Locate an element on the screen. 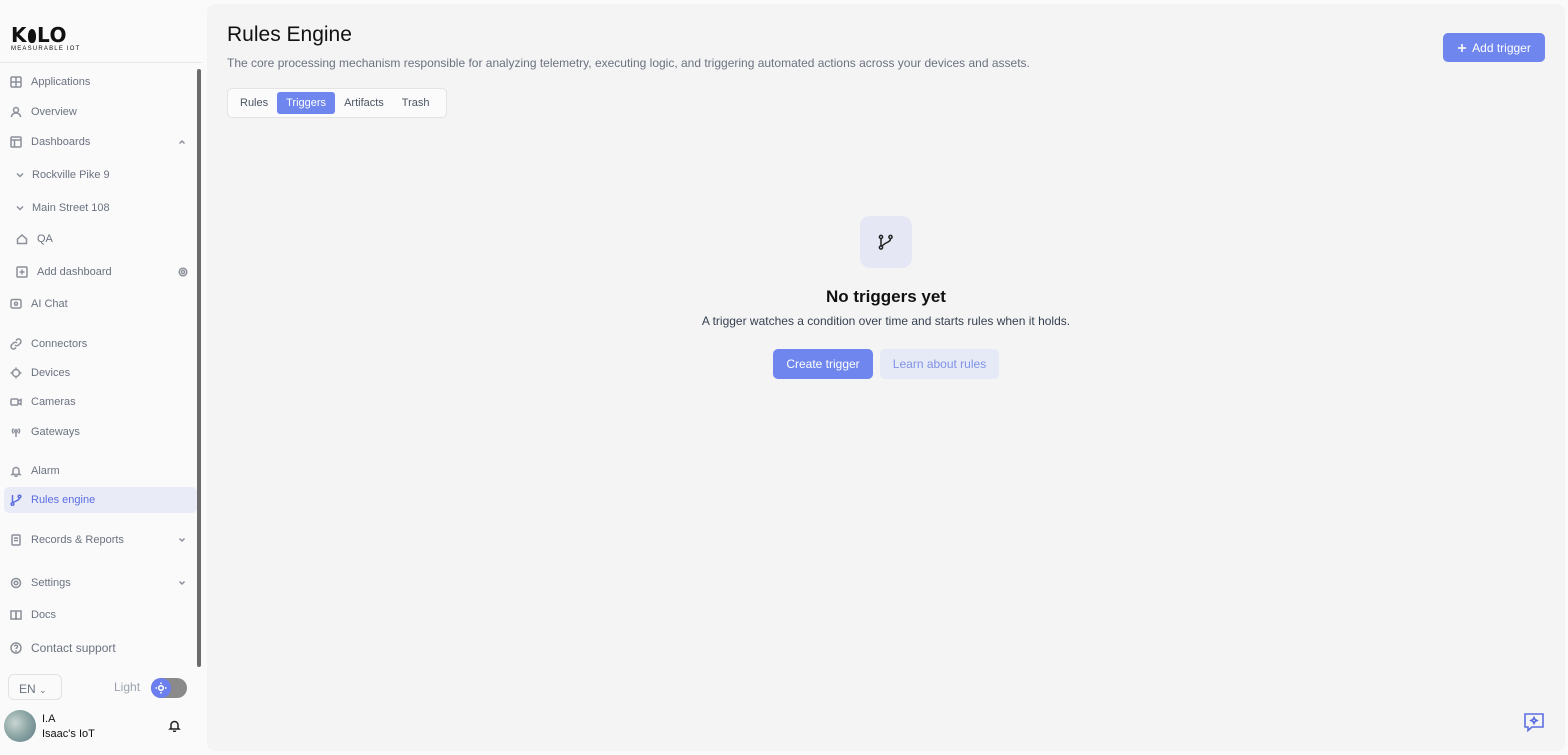 The height and width of the screenshot is (755, 1568). sidebar-item-label: Applications is located at coordinates (61, 82).